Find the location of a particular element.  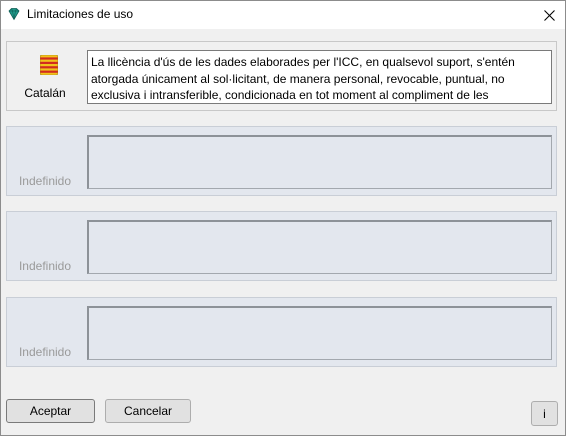

info-button: i is located at coordinates (544, 413).